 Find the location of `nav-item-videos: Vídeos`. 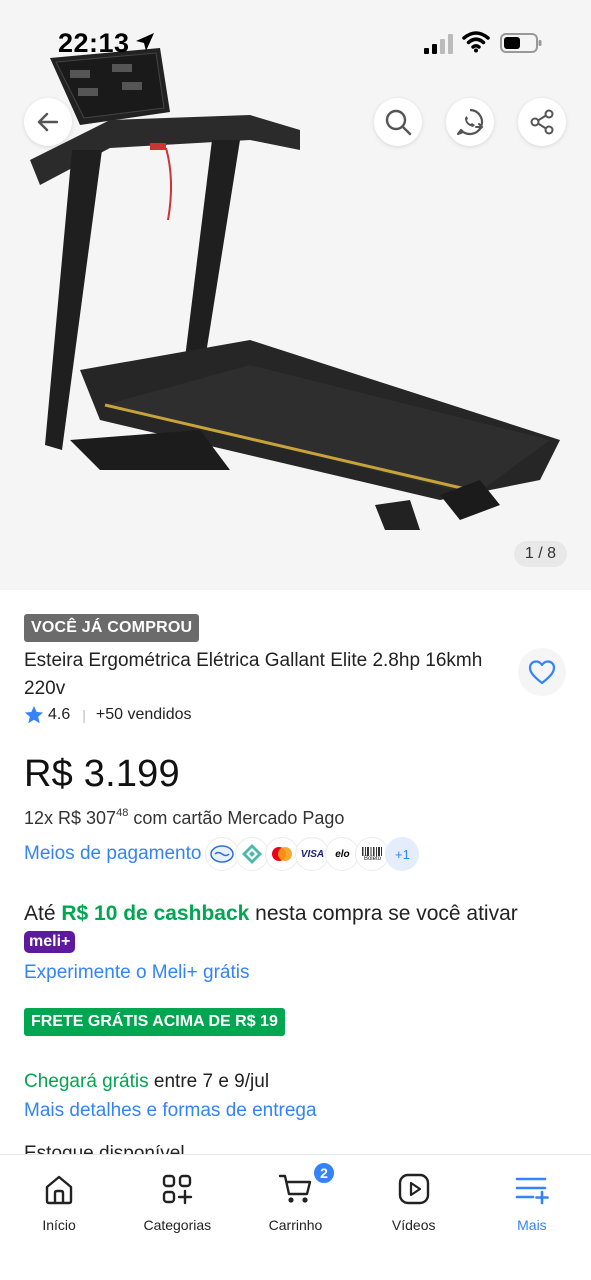

nav-item-videos: Vídeos is located at coordinates (414, 1217).